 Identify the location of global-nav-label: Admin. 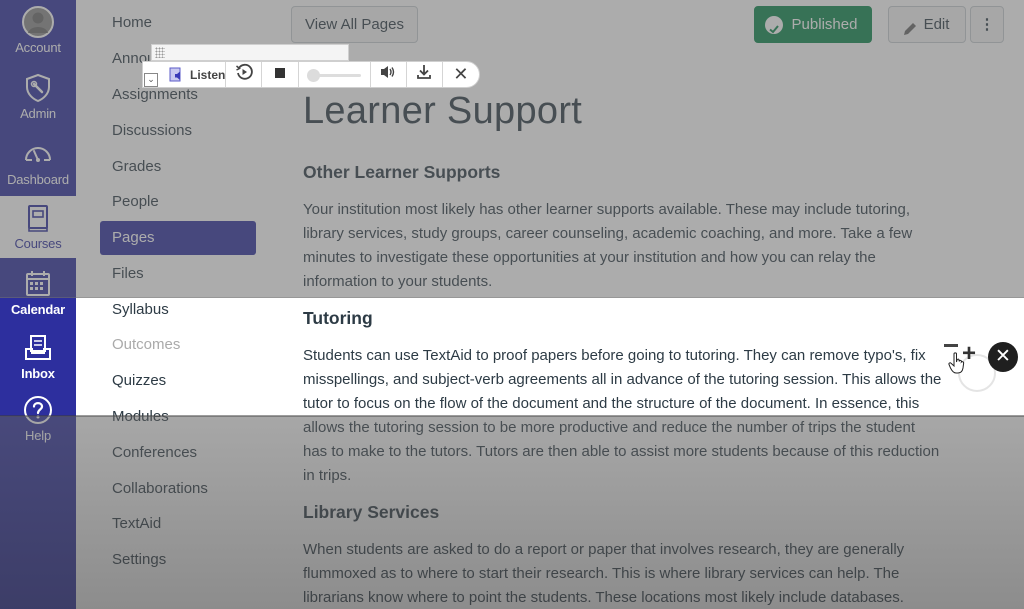
(38, 113).